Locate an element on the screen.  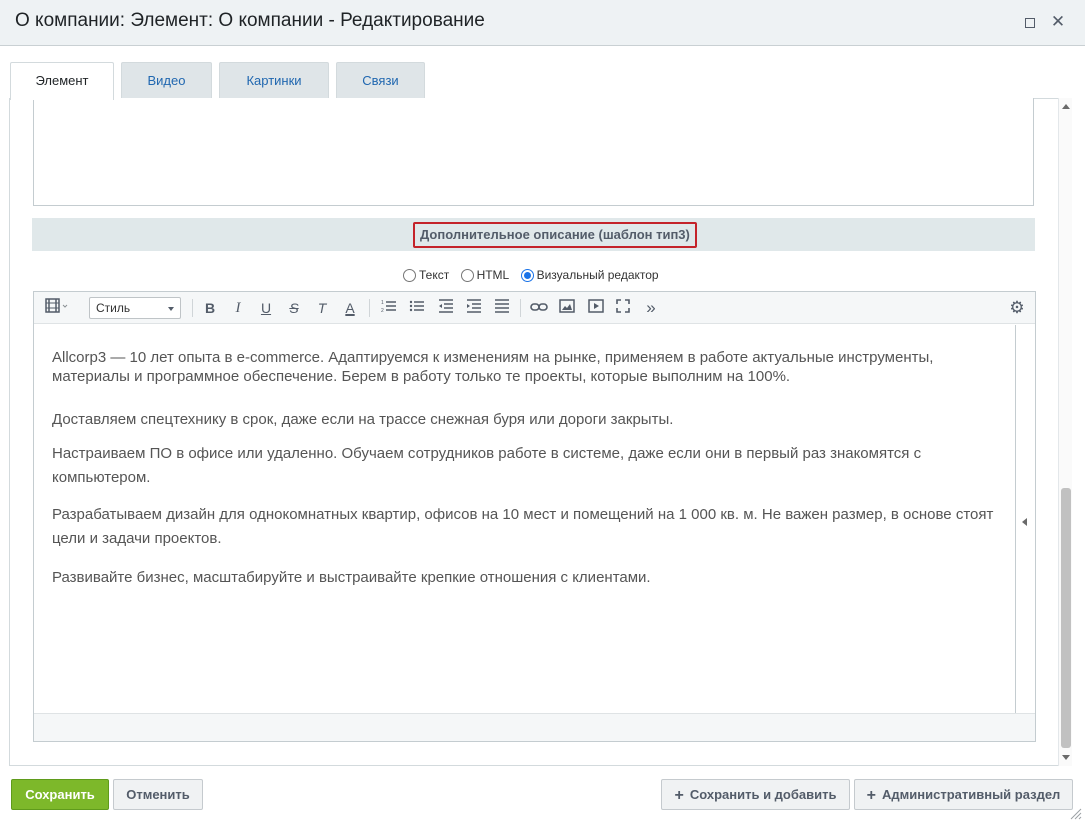
mode-text-label: Текст is located at coordinates (434, 275).